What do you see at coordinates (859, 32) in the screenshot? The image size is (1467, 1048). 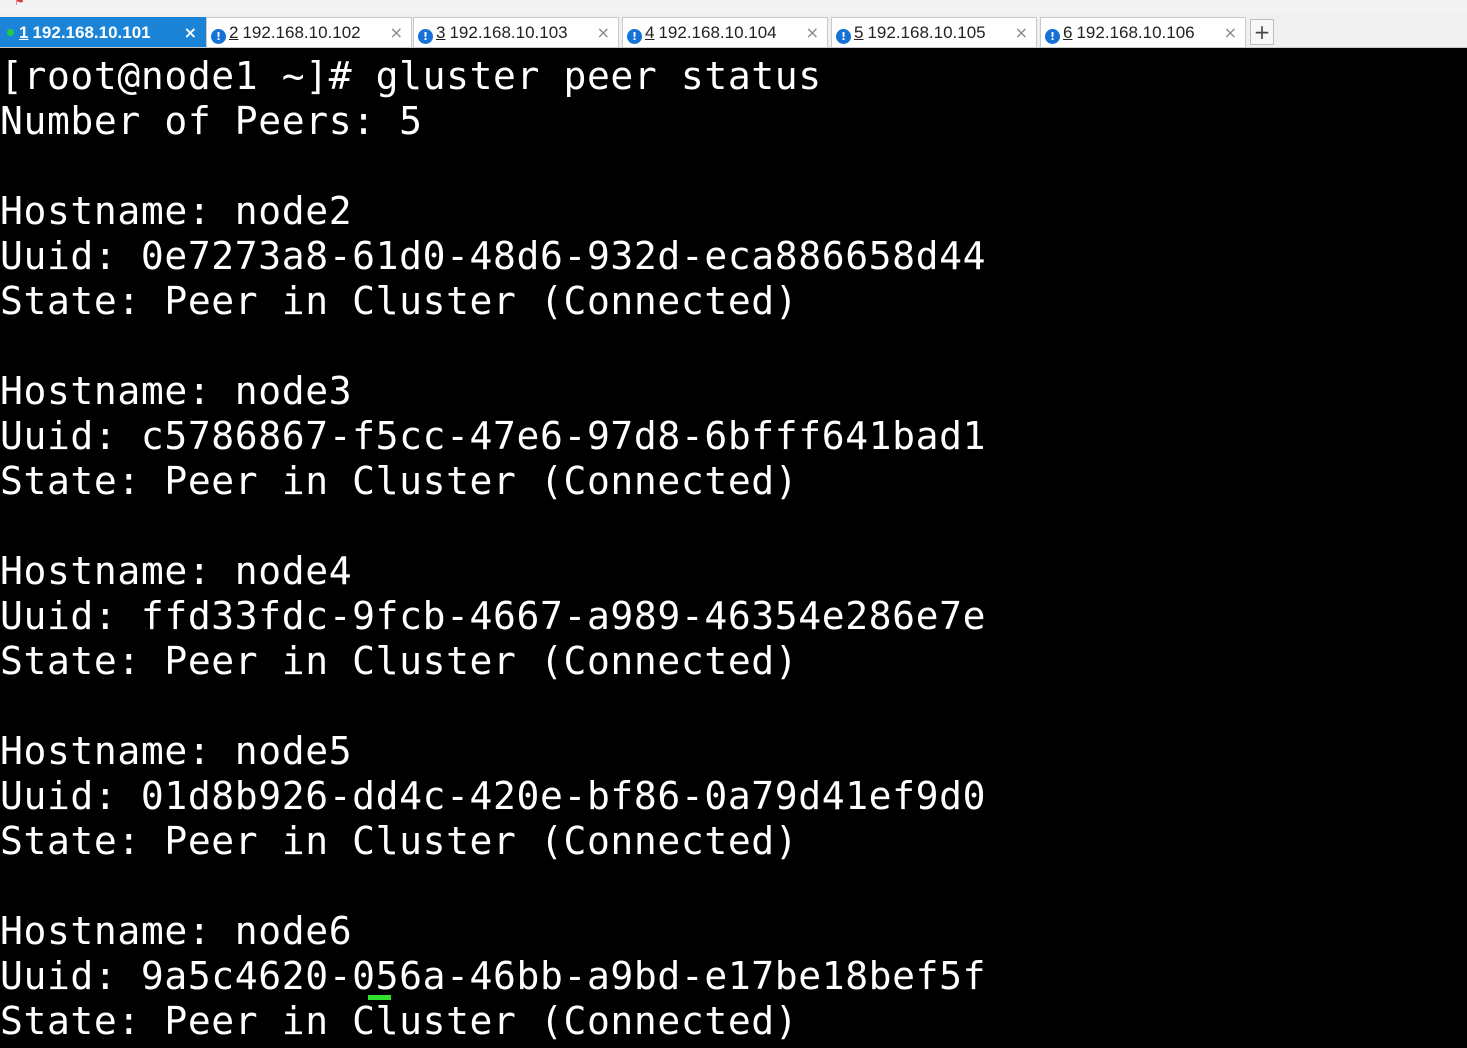 I see `tab-number: 5` at bounding box center [859, 32].